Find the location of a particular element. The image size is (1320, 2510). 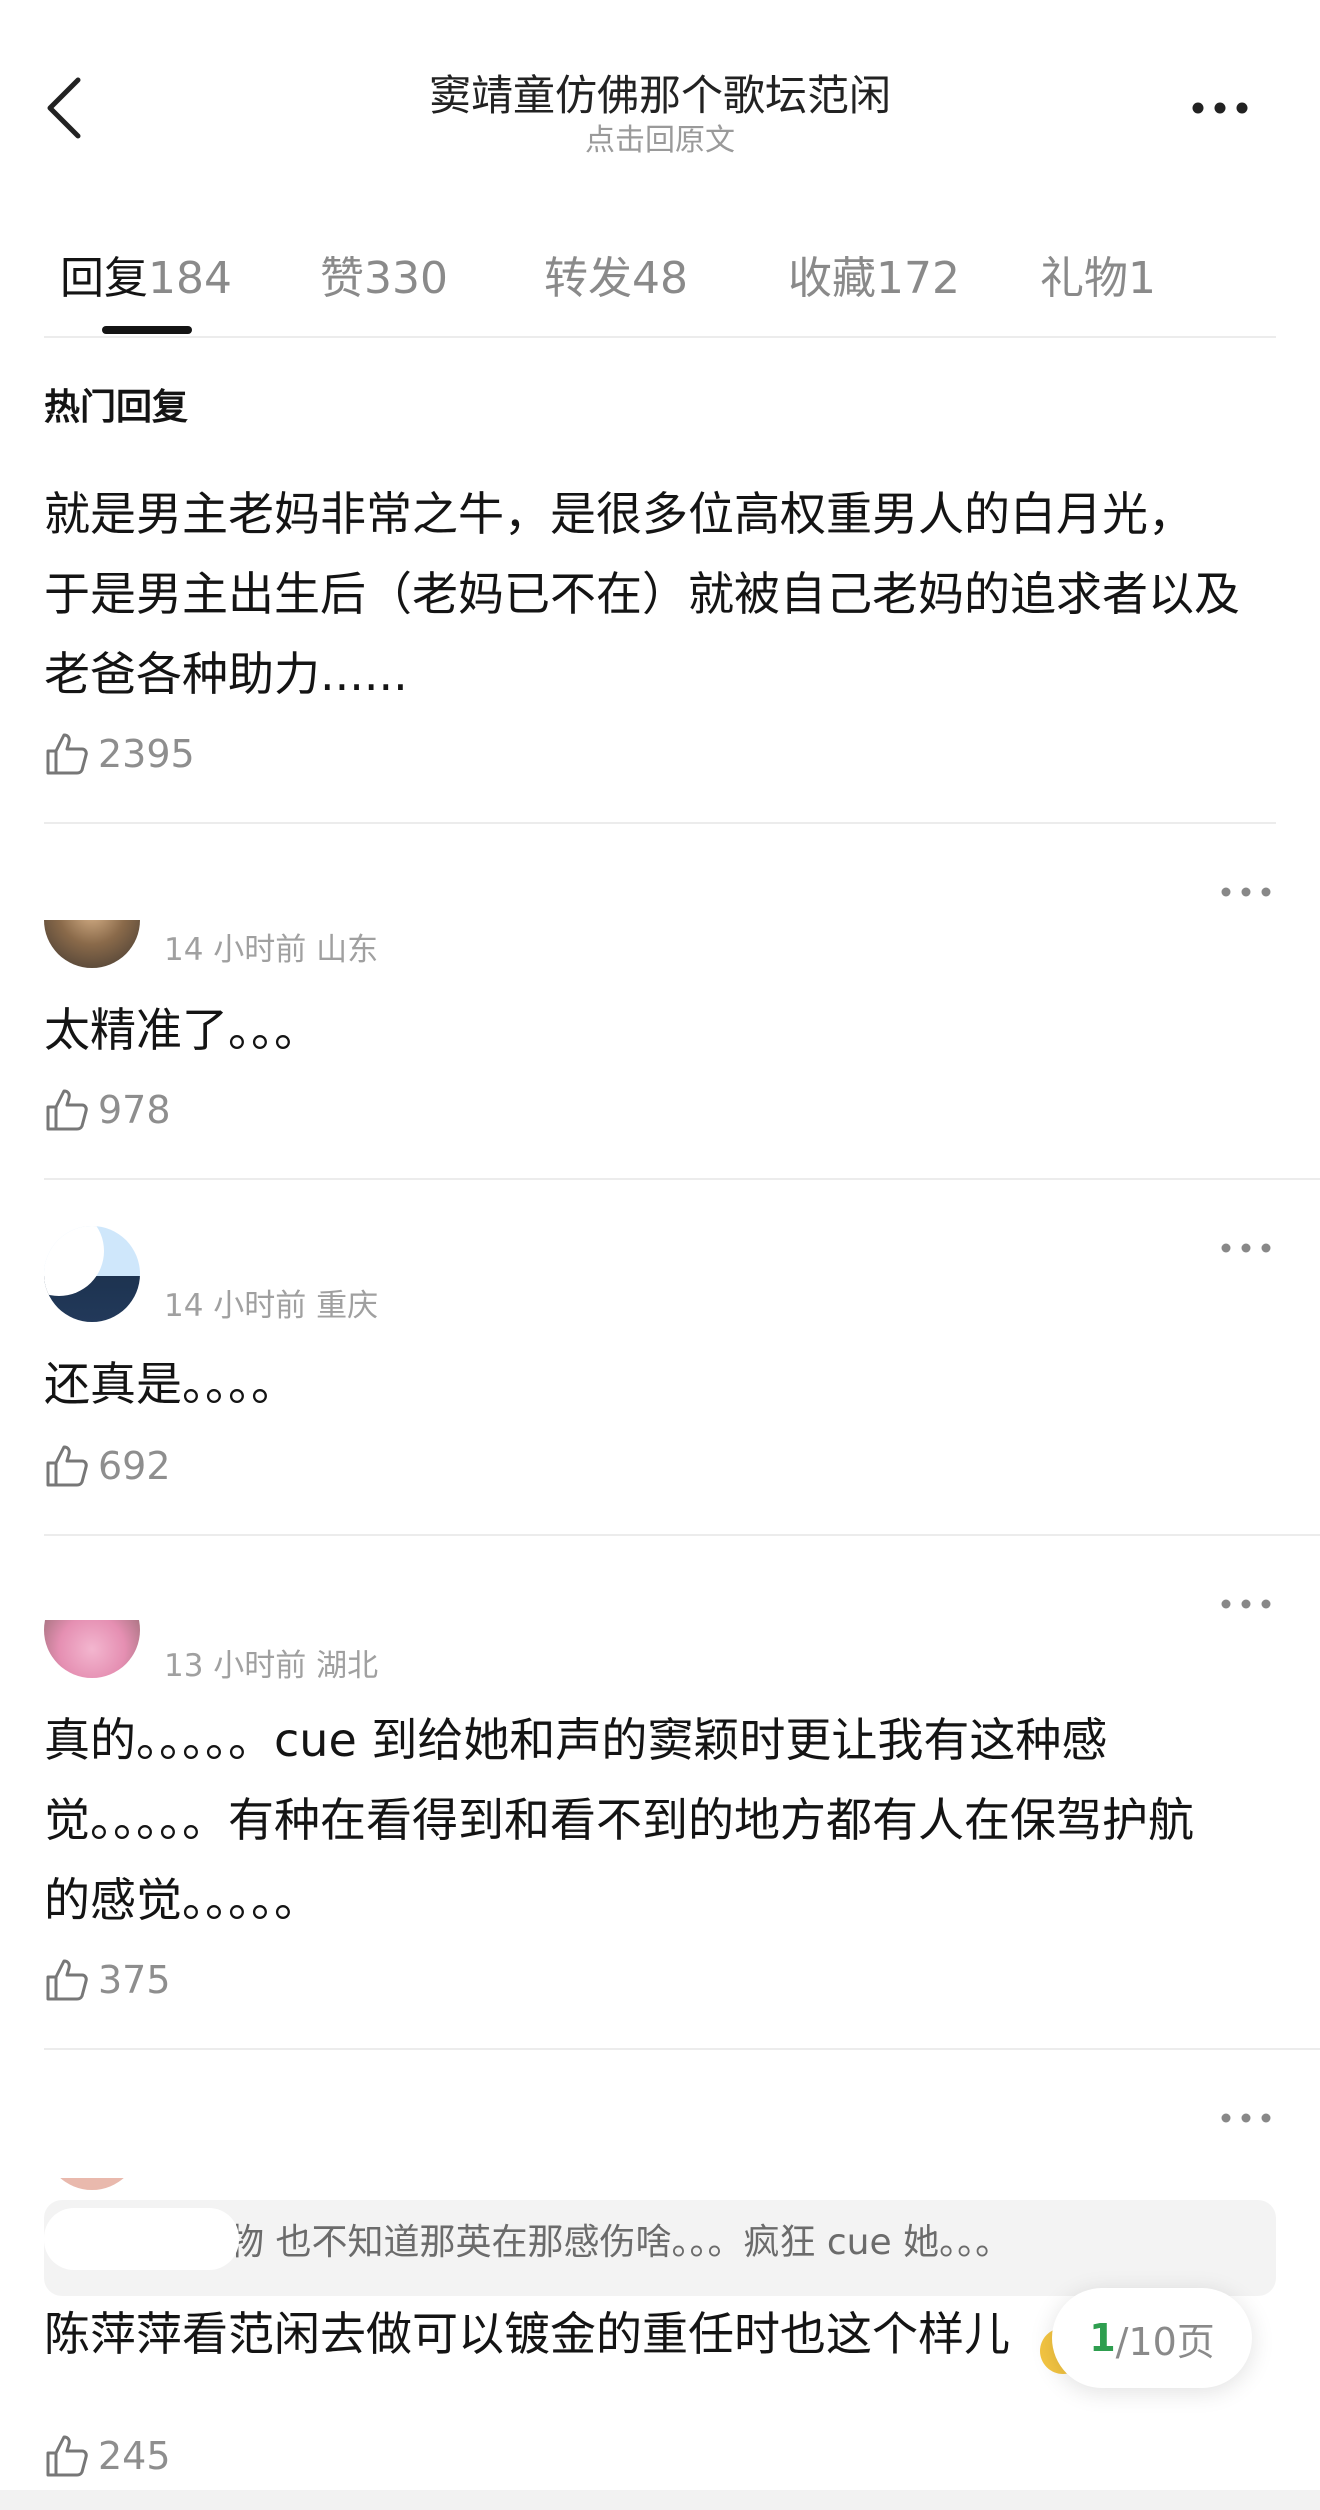

like-button: 245 is located at coordinates (107, 2456).